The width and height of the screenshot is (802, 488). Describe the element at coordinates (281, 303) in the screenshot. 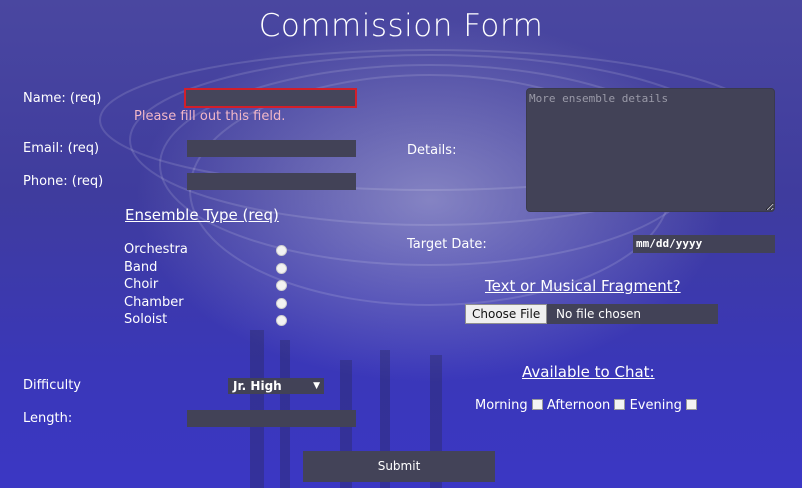

I see `chamber-radio` at that location.